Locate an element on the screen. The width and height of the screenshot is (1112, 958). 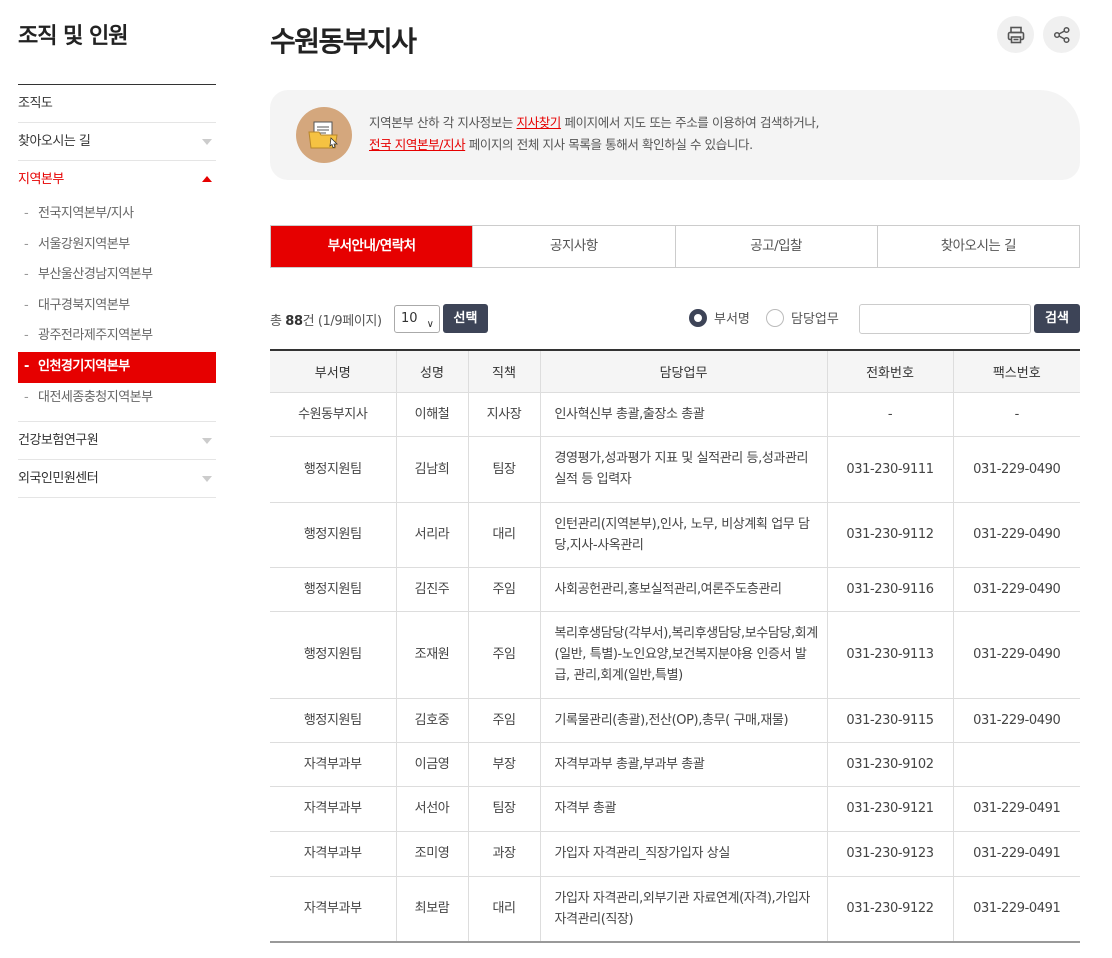
cell-name: 서선아 is located at coordinates (431, 809).